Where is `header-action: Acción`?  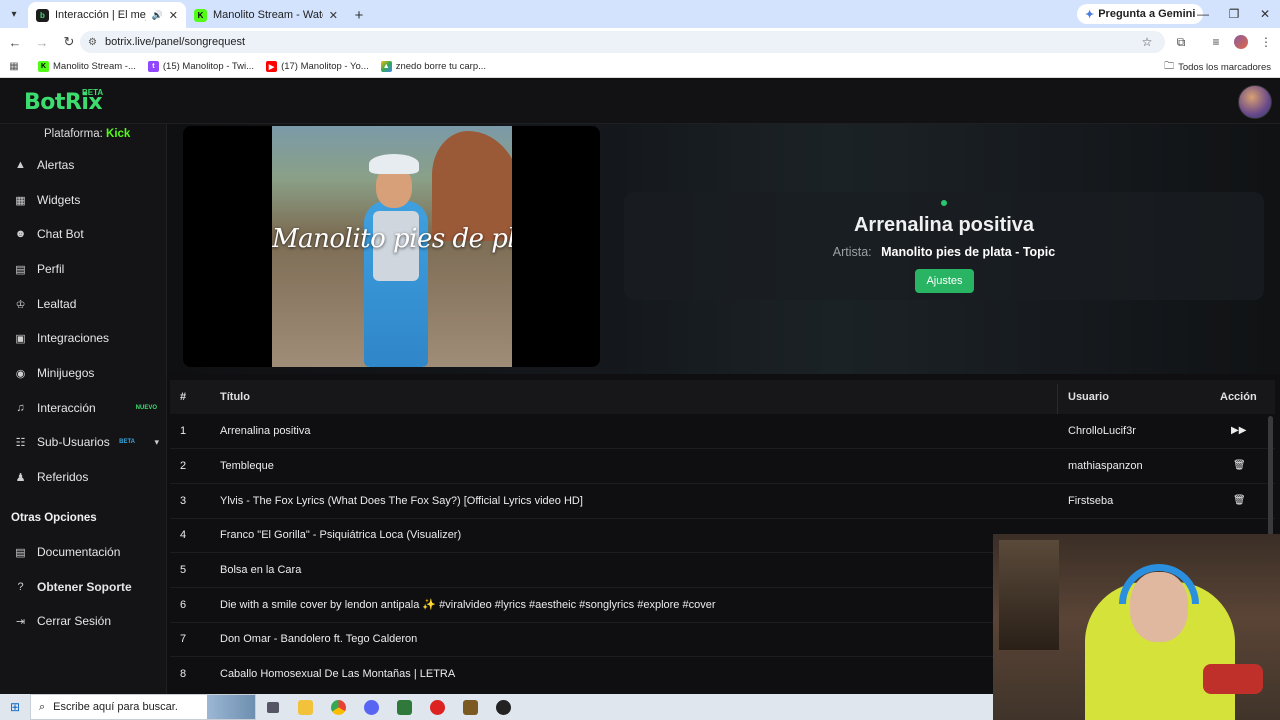 header-action: Acción is located at coordinates (1238, 397).